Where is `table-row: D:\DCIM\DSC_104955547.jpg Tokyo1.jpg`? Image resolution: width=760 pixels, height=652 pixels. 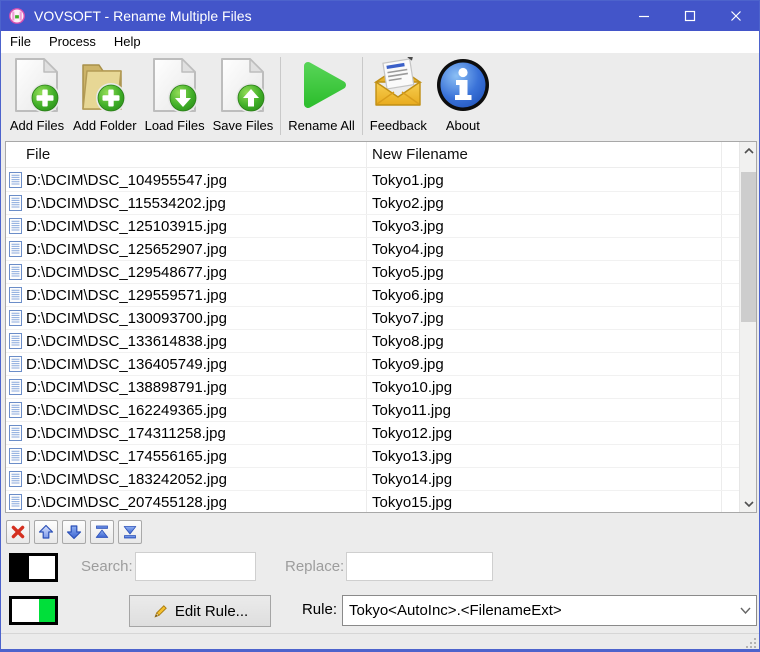 table-row: D:\DCIM\DSC_104955547.jpg Tokyo1.jpg is located at coordinates (372, 180).